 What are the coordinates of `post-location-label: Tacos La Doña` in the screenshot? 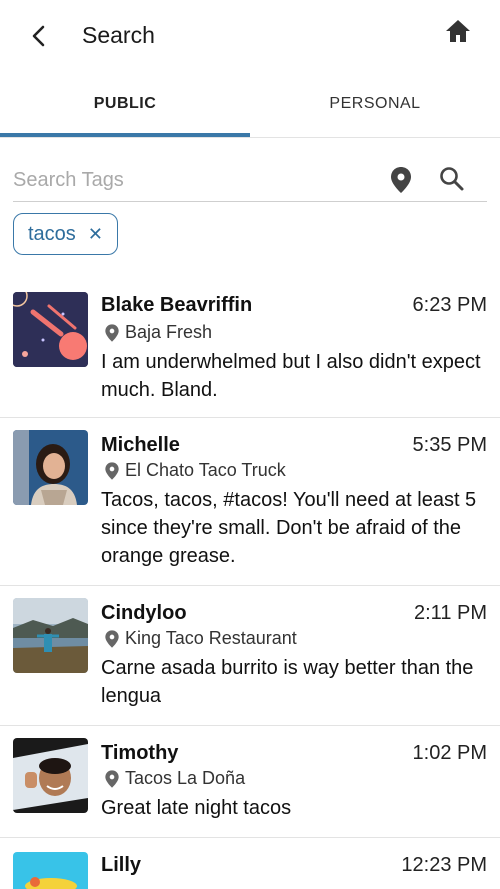 It's located at (185, 778).